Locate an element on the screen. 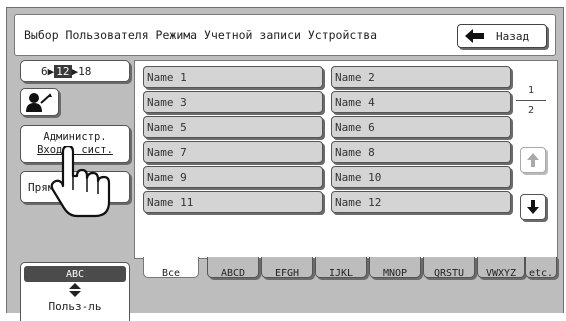 This screenshot has height=321, width=566. back-button: Назад is located at coordinates (502, 36).